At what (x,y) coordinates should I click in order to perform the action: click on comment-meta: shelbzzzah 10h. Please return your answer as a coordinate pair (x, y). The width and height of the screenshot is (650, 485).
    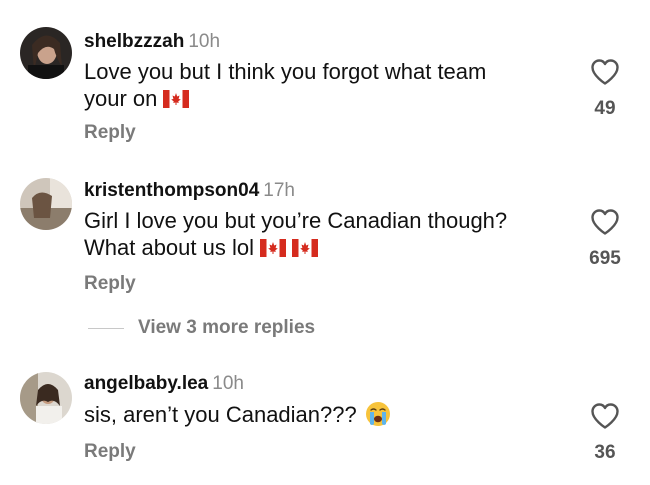
    Looking at the image, I should click on (152, 42).